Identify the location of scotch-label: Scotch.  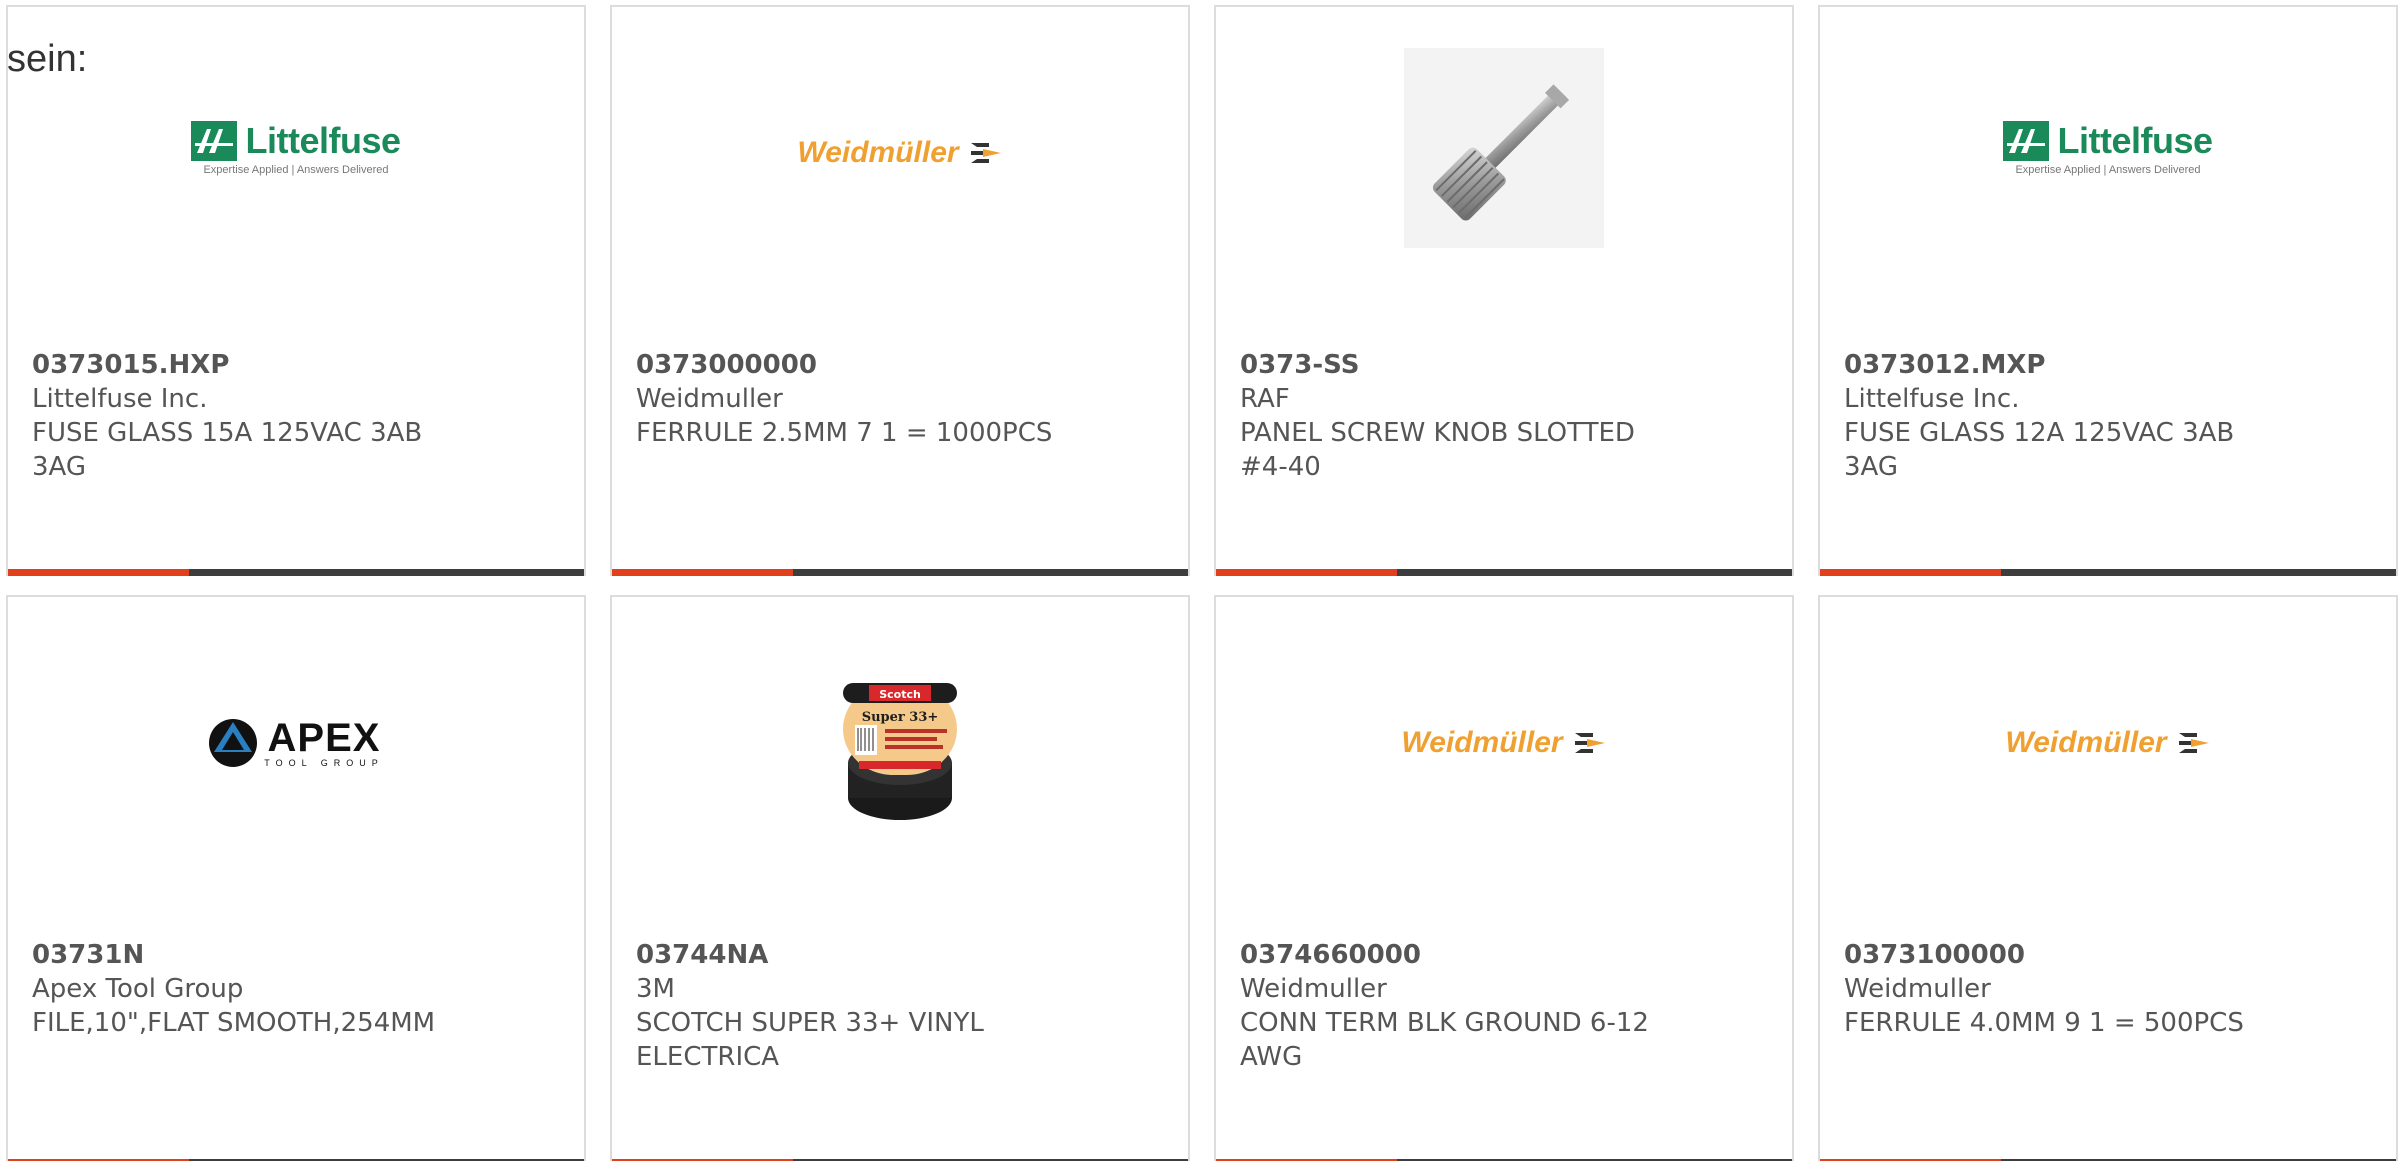
(900, 694).